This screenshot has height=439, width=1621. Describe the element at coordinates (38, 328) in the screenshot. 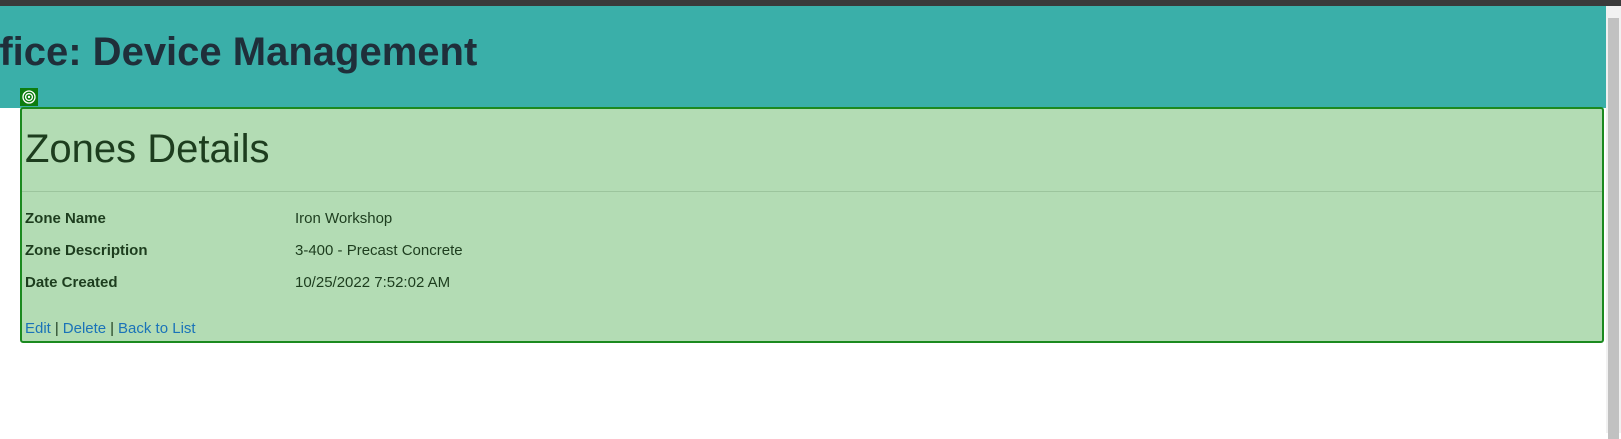

I see `edit-link: Edit` at that location.